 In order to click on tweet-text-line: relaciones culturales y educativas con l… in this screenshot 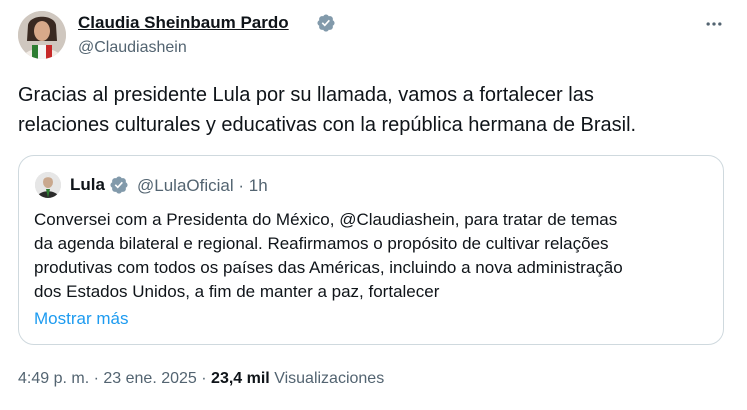, I will do `click(327, 125)`.